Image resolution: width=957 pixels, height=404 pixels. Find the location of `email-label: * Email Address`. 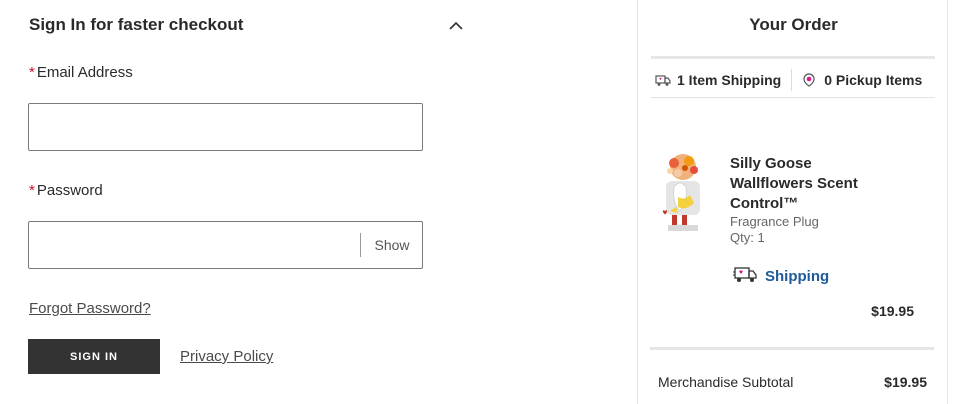

email-label: * Email Address is located at coordinates (81, 72).